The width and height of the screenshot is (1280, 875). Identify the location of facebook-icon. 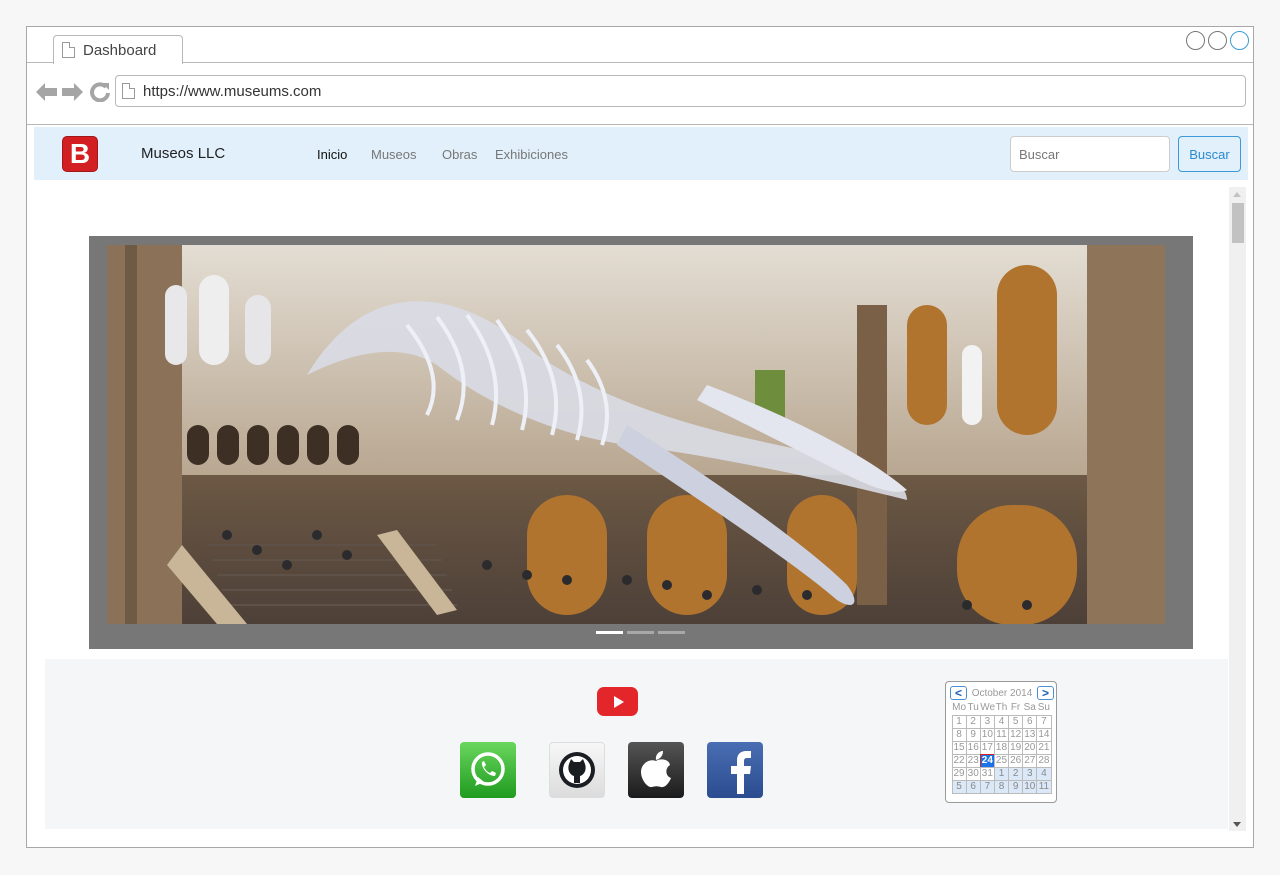
(735, 770).